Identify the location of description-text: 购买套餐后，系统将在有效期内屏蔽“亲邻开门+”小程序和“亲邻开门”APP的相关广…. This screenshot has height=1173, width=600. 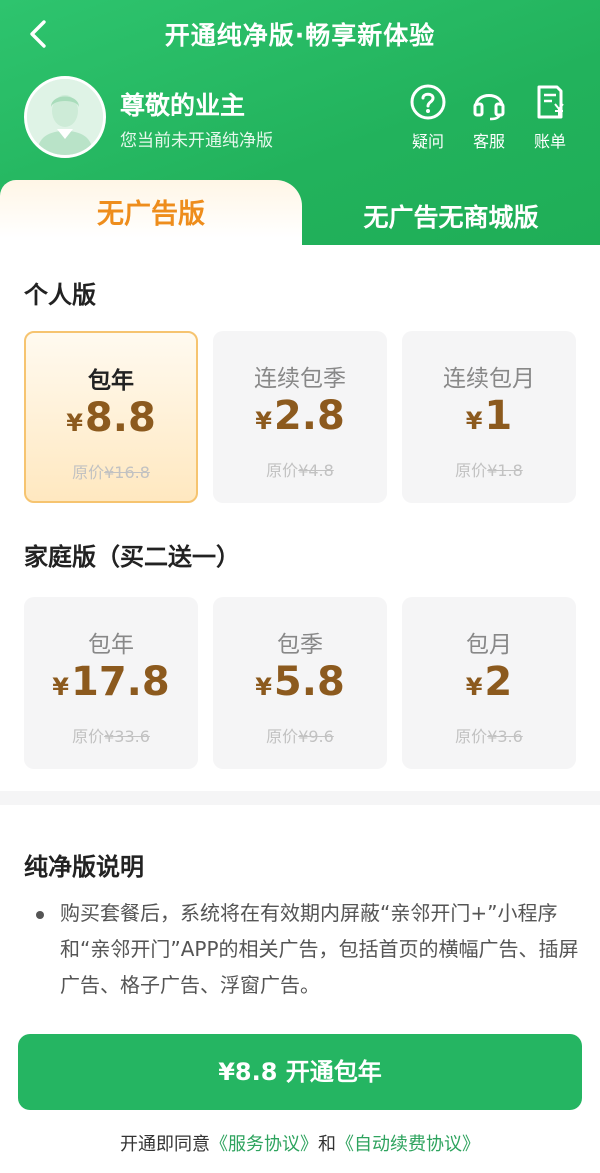
(319, 949).